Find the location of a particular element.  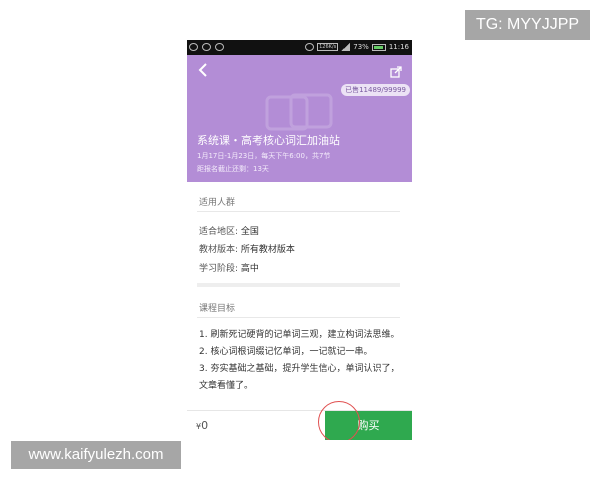

info-value: 高中 is located at coordinates (249, 269).